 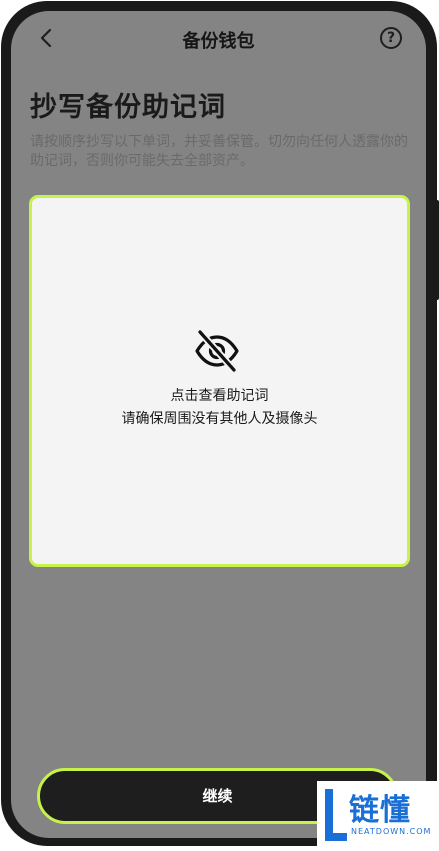 I want to click on nav-bar: 备份钱包 ?, so click(x=218, y=40).